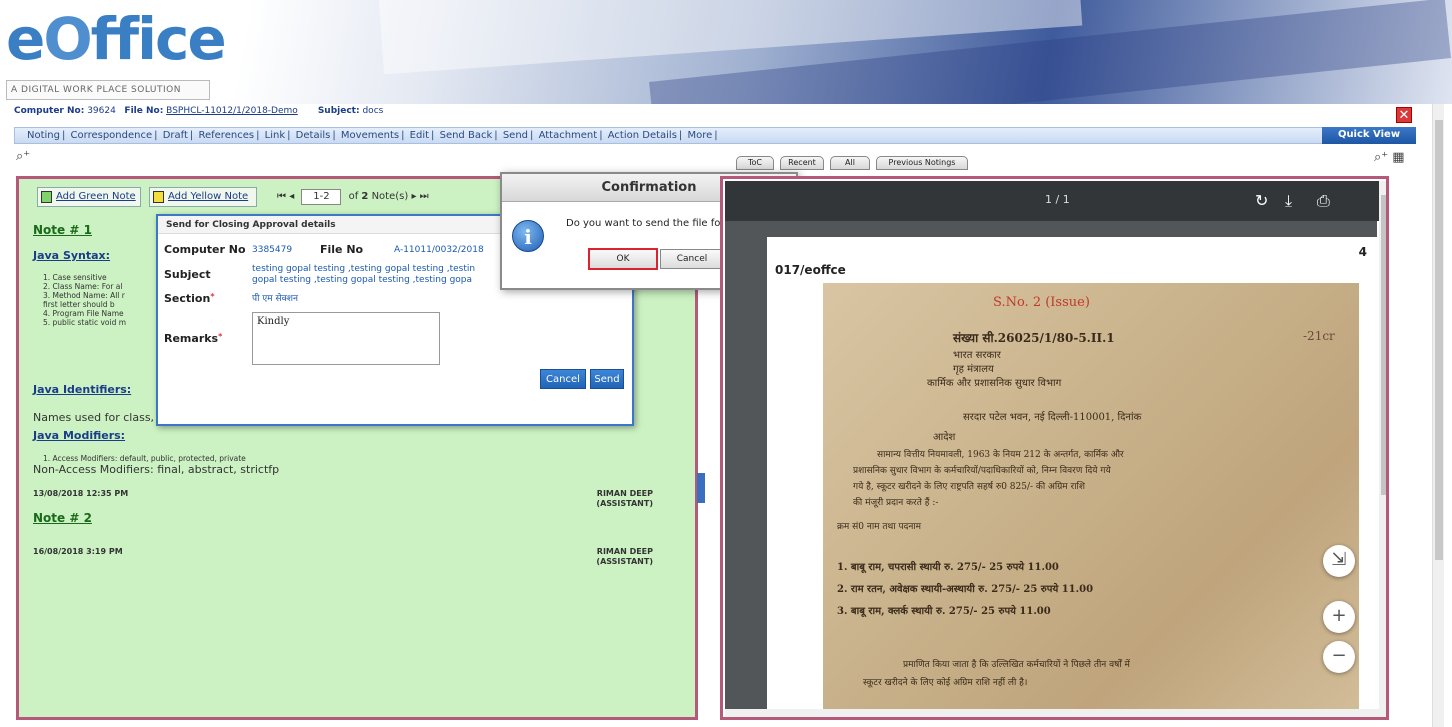  What do you see at coordinates (1288, 201) in the screenshot?
I see `download-icon: ⤓` at bounding box center [1288, 201].